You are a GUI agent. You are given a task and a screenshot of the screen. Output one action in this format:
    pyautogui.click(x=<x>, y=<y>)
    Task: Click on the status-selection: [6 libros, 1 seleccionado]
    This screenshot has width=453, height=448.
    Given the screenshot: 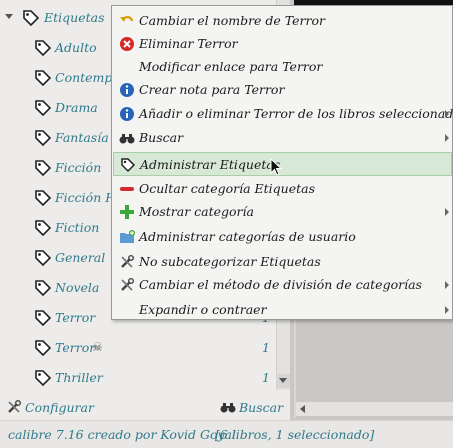 What is the action you would take?
    pyautogui.click(x=295, y=434)
    